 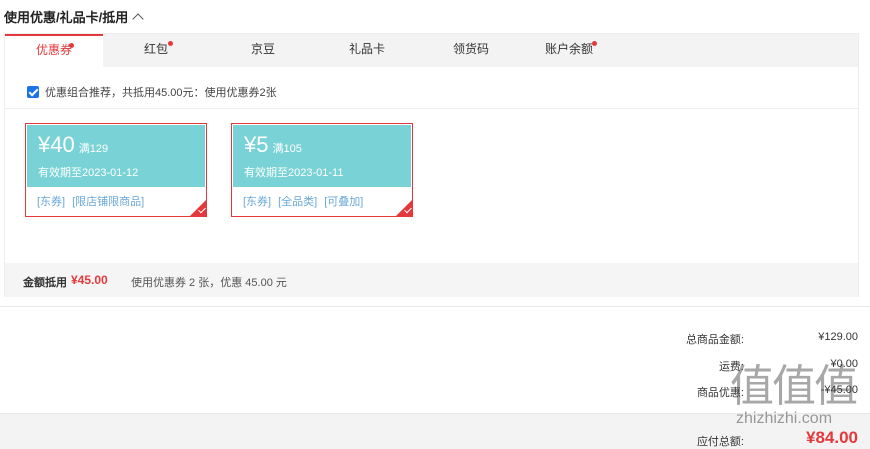 What do you see at coordinates (731, 367) in the screenshot?
I see `total-label: 运费:` at bounding box center [731, 367].